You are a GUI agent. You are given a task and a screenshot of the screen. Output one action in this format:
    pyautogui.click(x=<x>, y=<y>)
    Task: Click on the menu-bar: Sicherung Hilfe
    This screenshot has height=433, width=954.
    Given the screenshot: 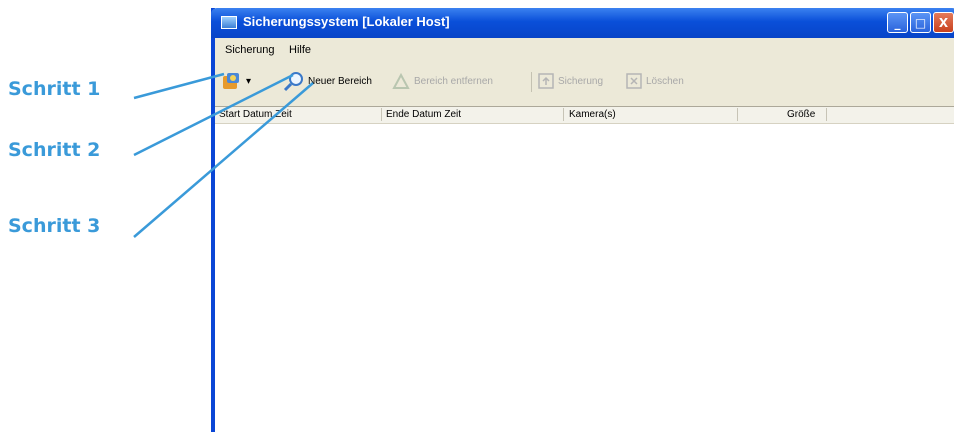 What is the action you would take?
    pyautogui.click(x=584, y=50)
    